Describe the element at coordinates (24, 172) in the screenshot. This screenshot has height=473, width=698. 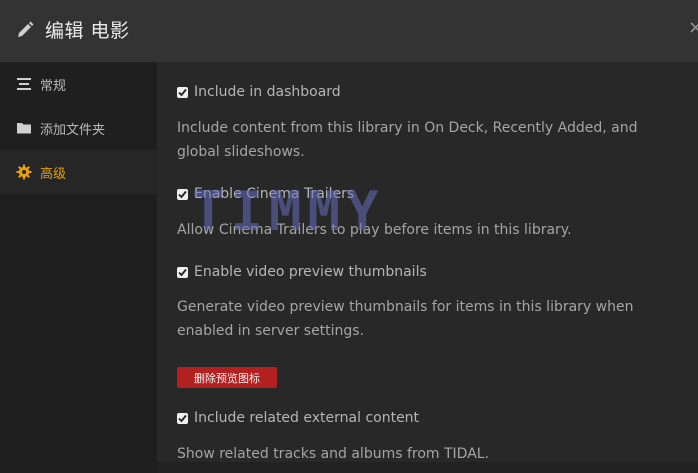
I see `gear-icon` at that location.